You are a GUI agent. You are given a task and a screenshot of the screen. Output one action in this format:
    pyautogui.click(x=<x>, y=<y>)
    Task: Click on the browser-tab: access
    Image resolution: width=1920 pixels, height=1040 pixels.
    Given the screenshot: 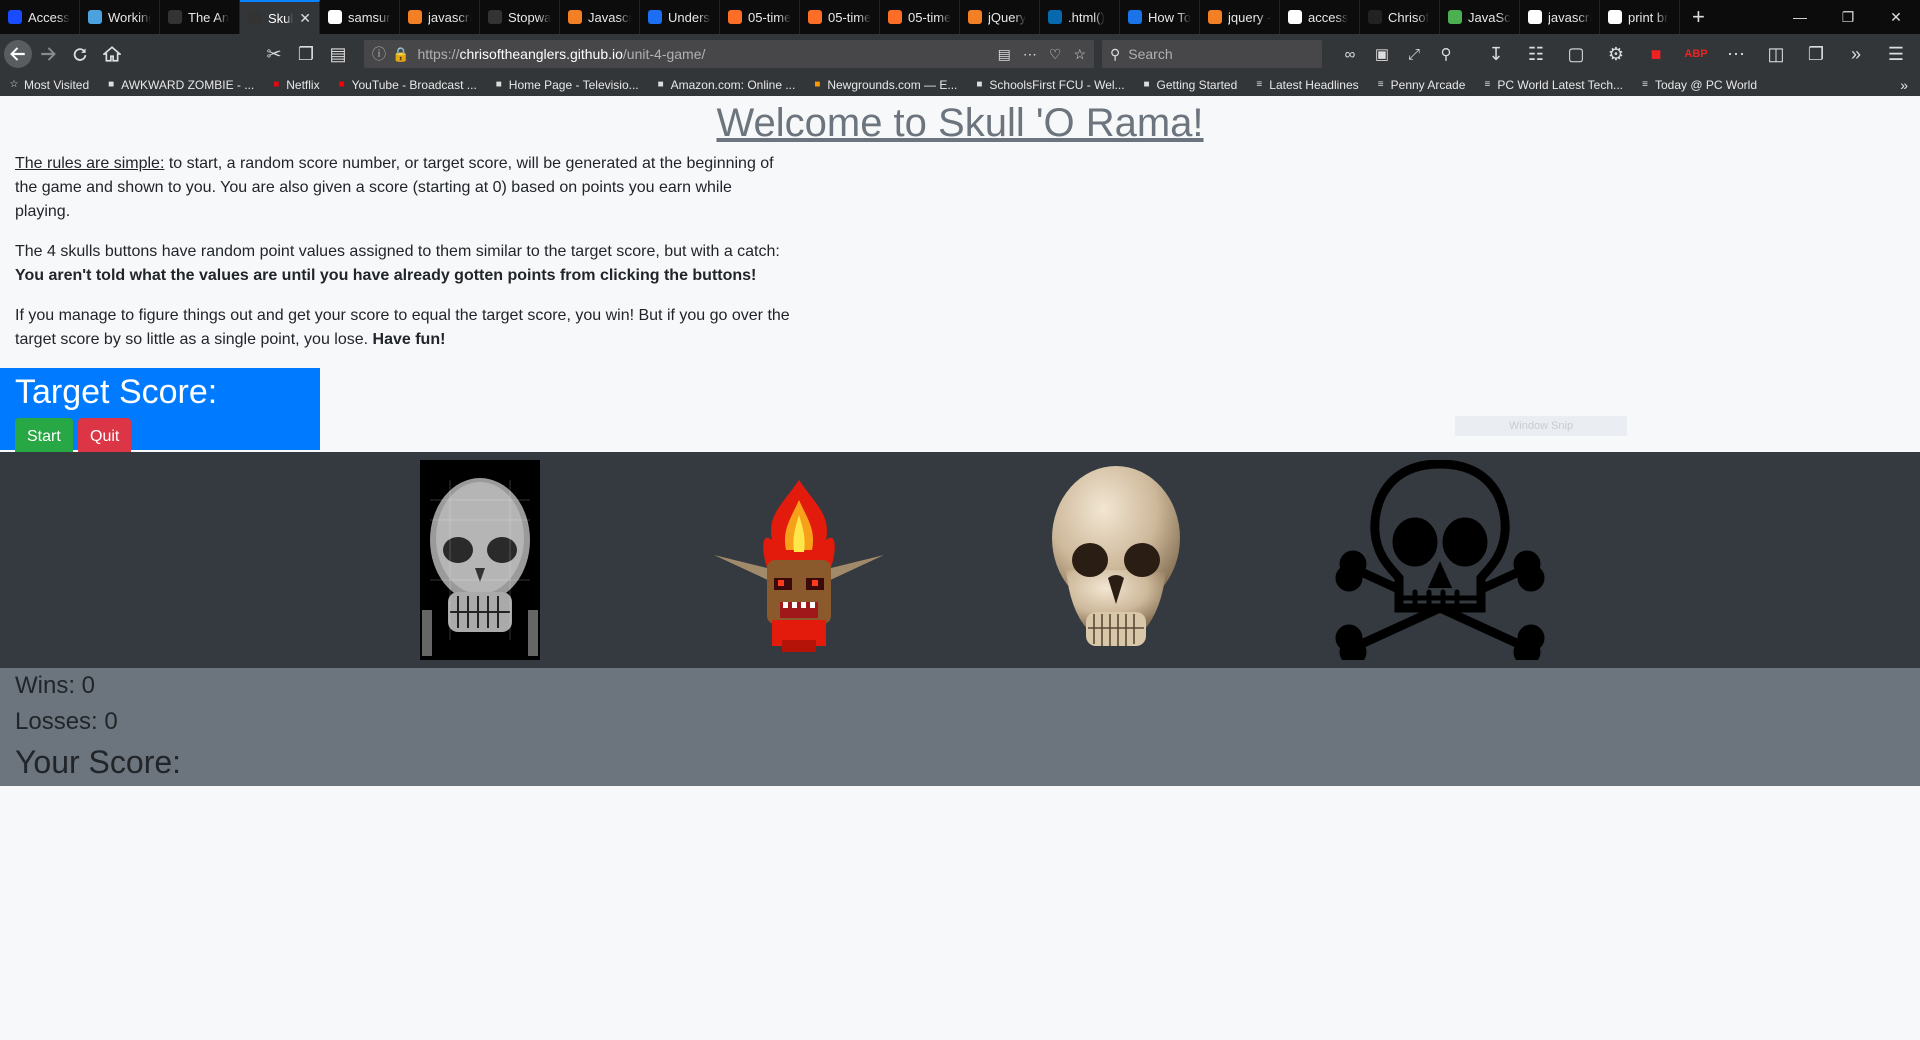 What is the action you would take?
    pyautogui.click(x=1320, y=17)
    